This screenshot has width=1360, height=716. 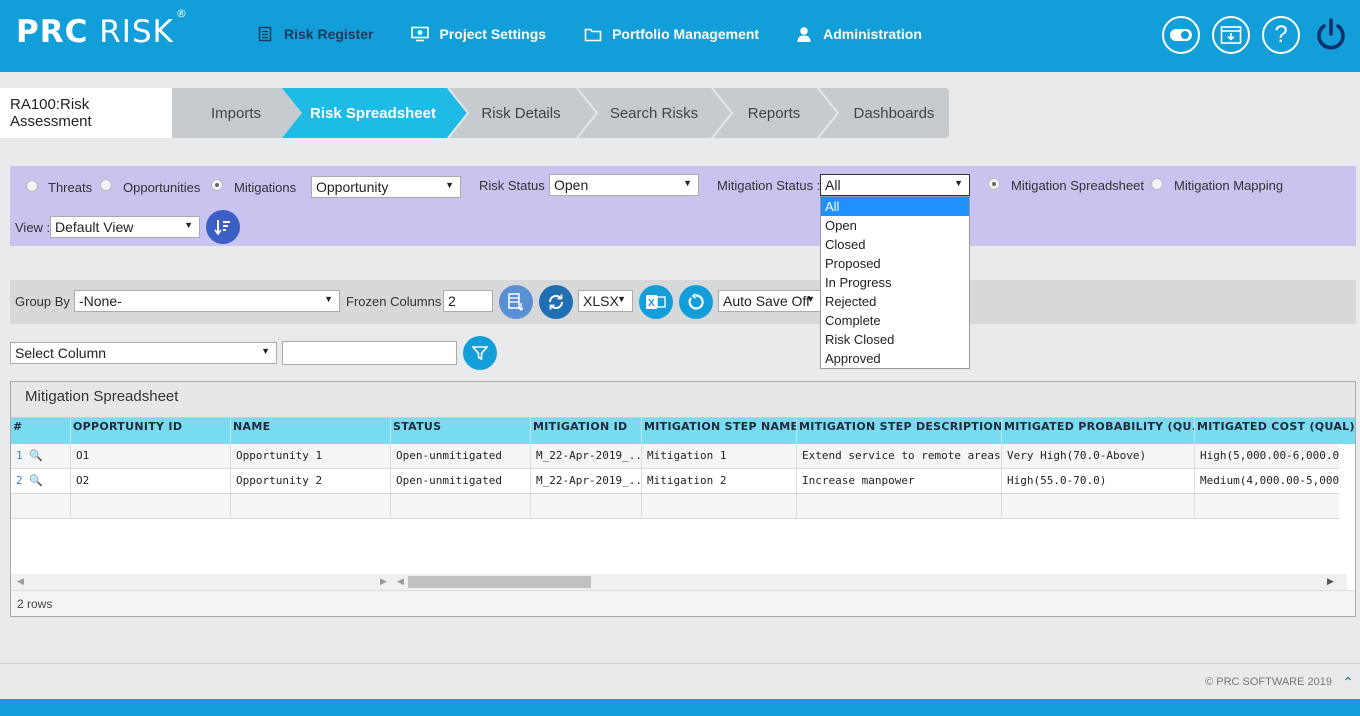 What do you see at coordinates (624, 185) in the screenshot?
I see `risk-status-select: Open ▼` at bounding box center [624, 185].